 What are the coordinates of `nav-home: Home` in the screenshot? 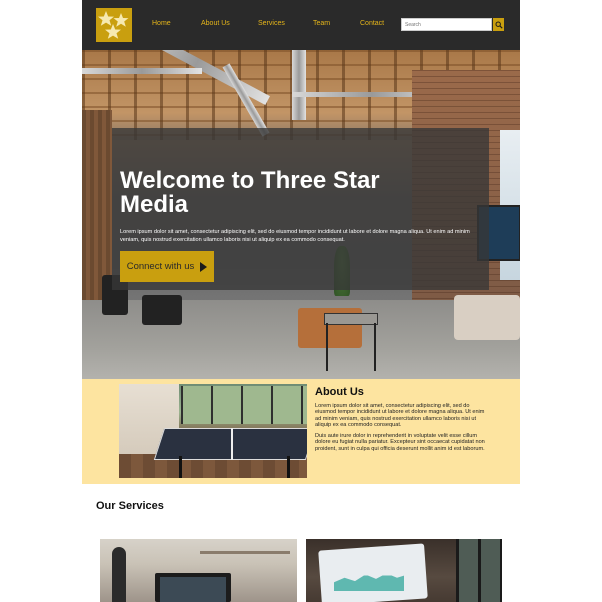 It's located at (161, 23).